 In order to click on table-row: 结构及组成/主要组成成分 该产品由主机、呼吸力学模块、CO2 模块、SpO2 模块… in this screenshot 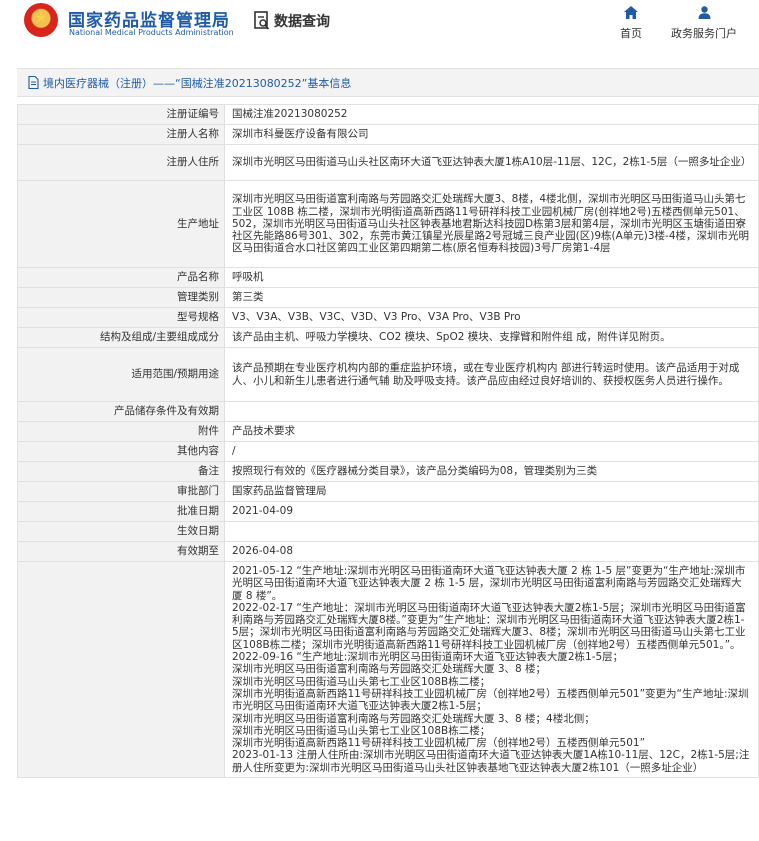, I will do `click(388, 337)`.